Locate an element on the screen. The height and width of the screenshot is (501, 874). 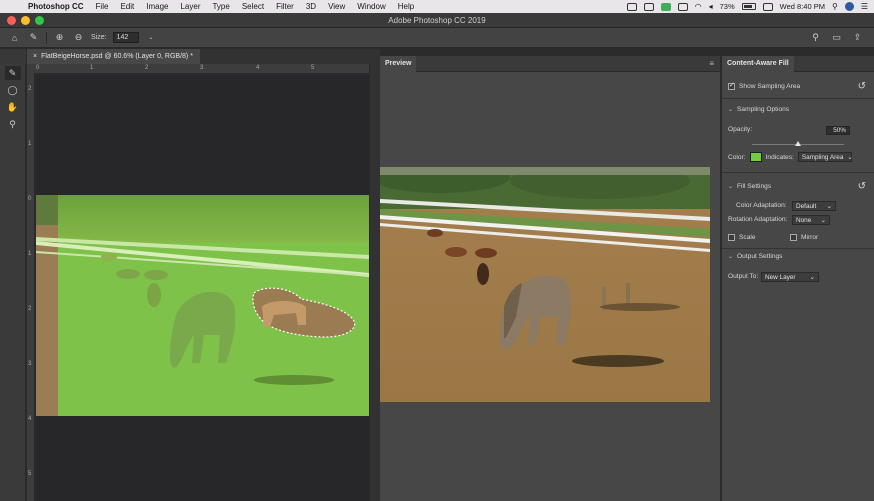
opacity-slider-track is located at coordinates (798, 143).